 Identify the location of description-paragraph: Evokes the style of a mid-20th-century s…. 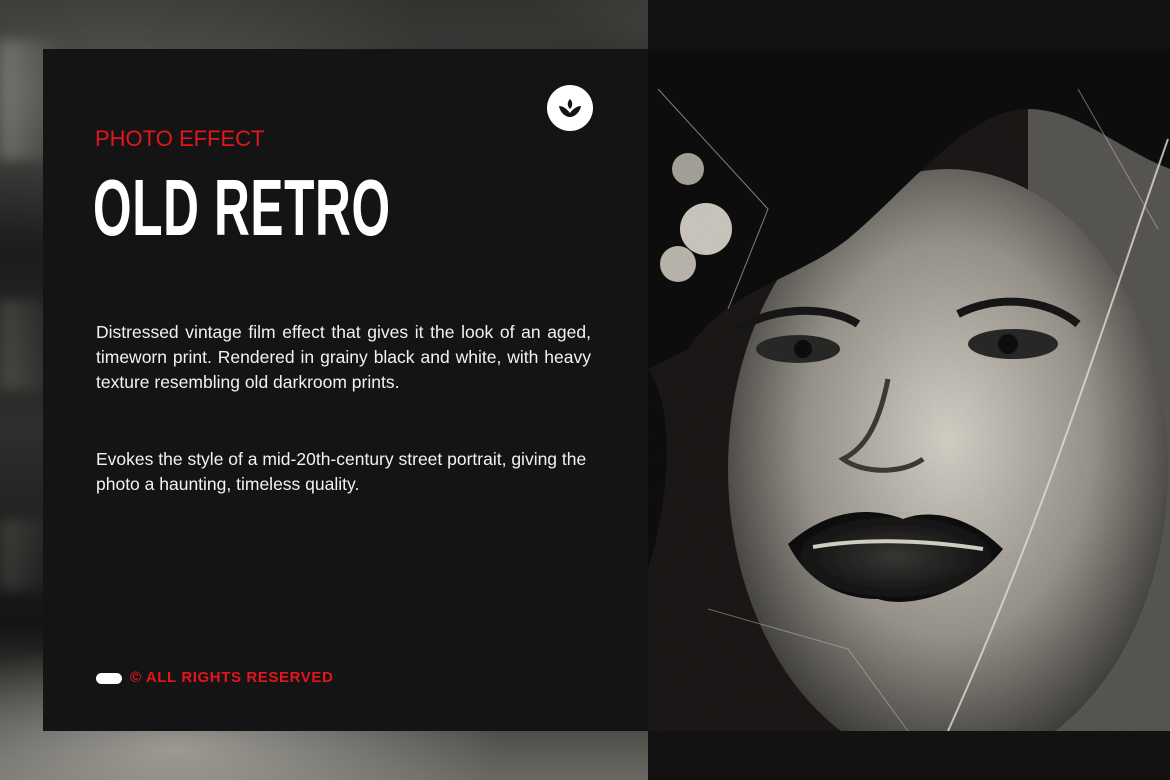
(341, 471).